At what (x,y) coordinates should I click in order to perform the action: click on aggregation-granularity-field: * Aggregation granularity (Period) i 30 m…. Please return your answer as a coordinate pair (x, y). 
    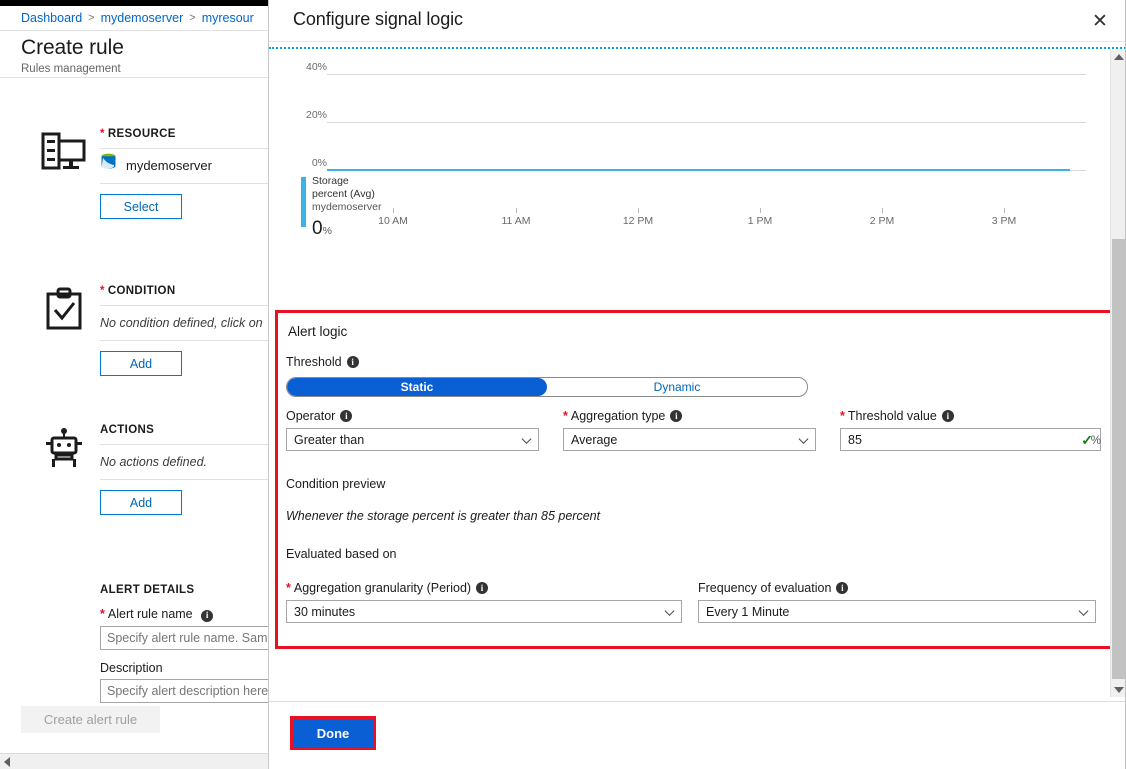
    Looking at the image, I should click on (484, 602).